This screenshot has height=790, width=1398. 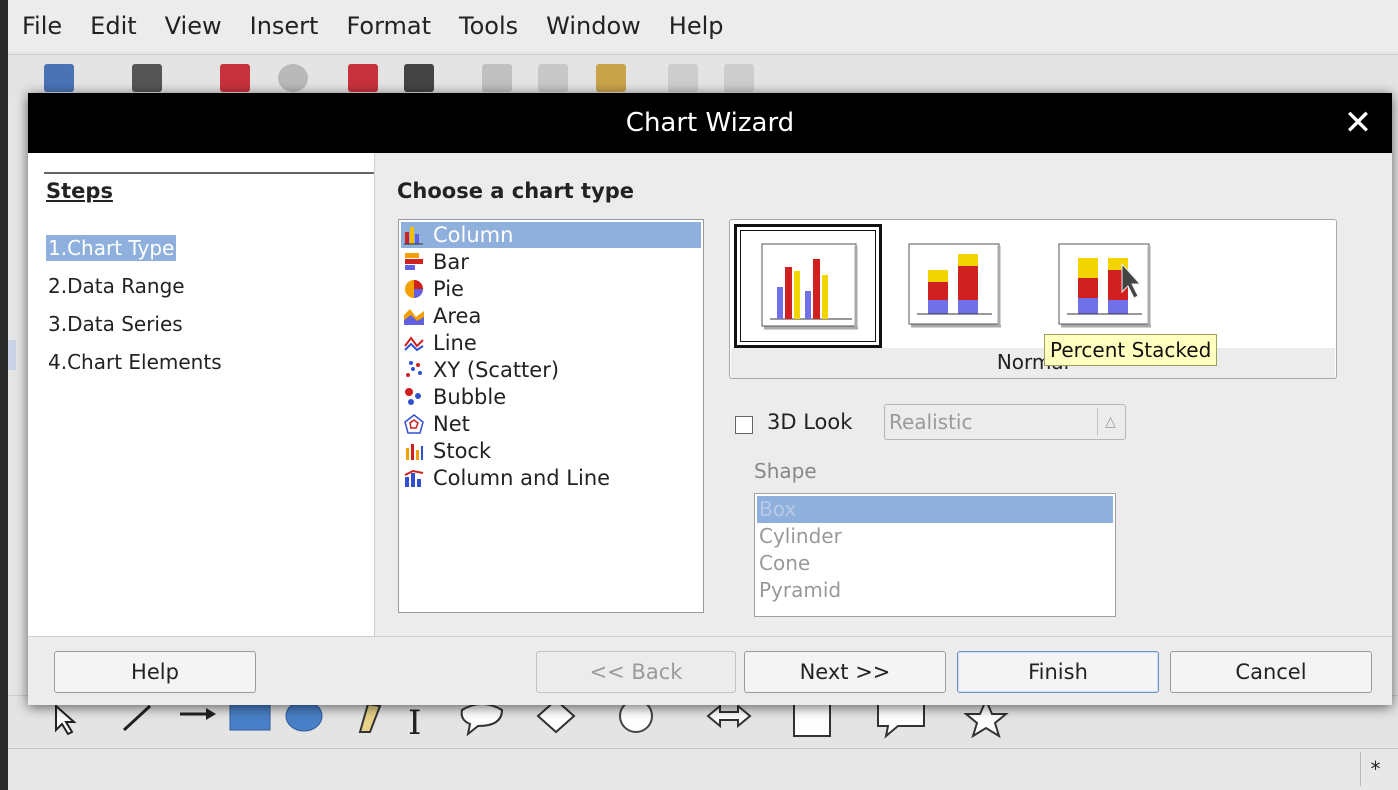 What do you see at coordinates (931, 422) in the screenshot?
I see `3d-scheme-value: Realistic` at bounding box center [931, 422].